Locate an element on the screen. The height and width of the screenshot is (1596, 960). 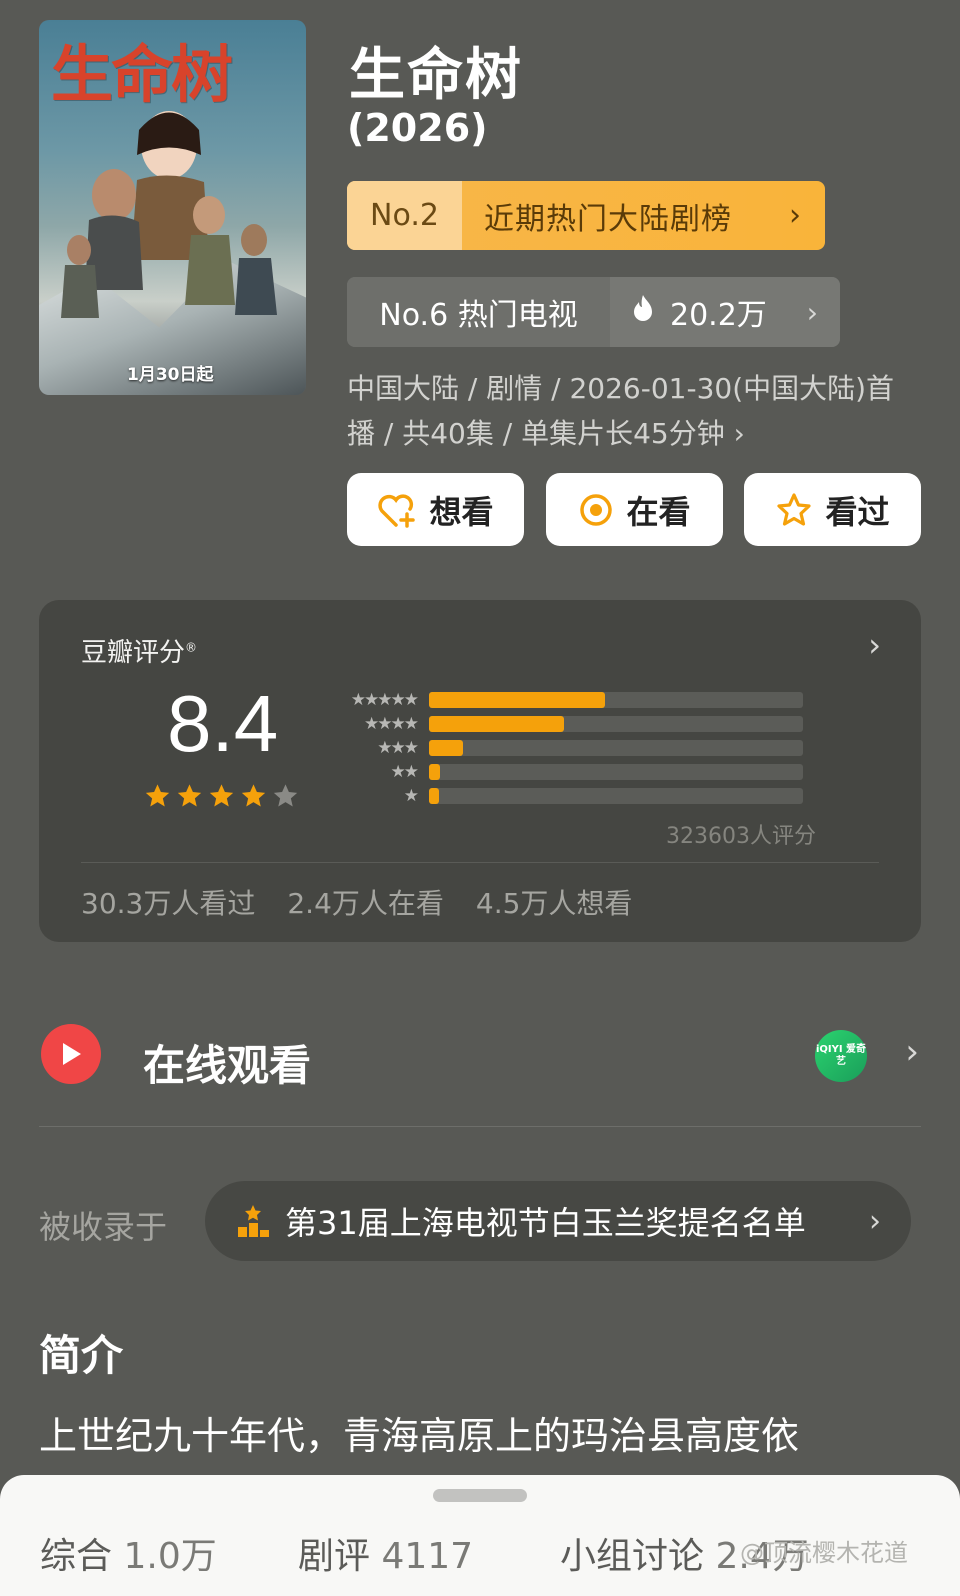
watched-button: 看过 is located at coordinates (832, 509).